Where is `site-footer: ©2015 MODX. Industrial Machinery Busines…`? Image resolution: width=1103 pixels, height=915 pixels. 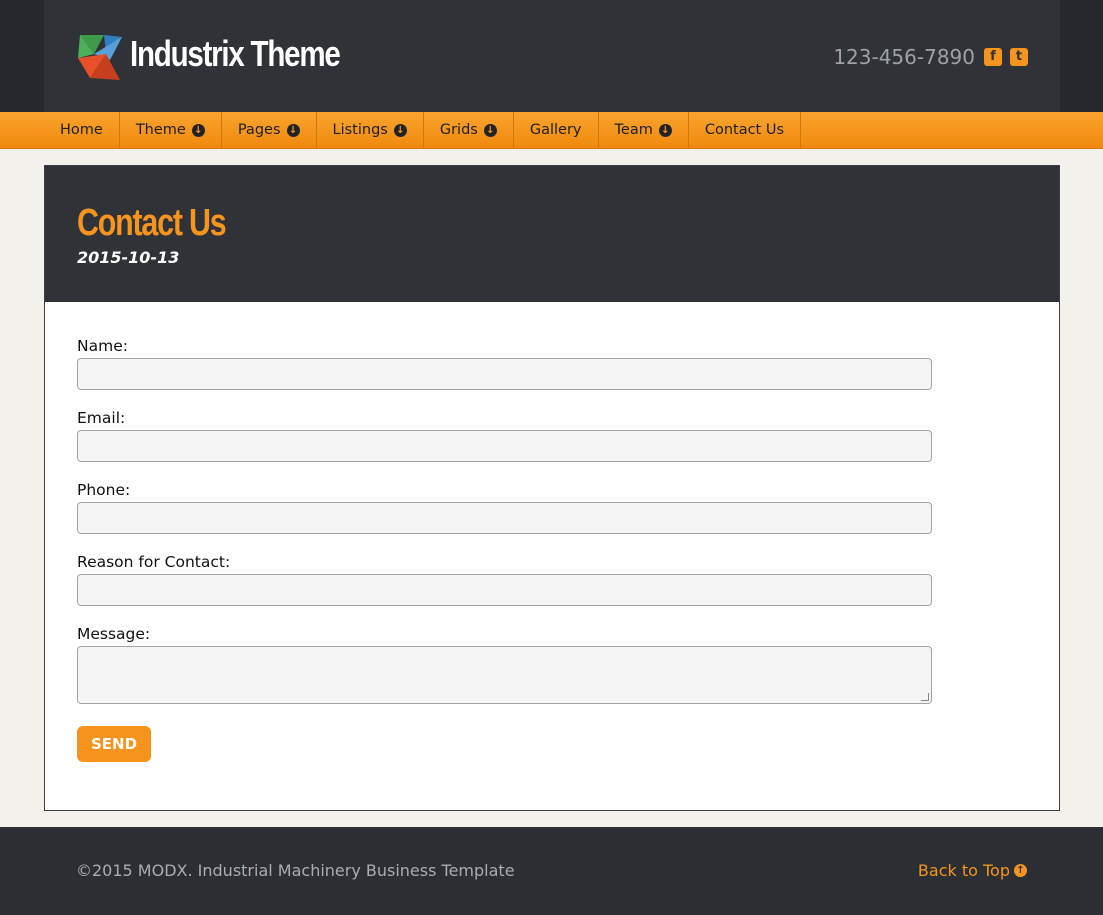 site-footer: ©2015 MODX. Industrial Machinery Busines… is located at coordinates (551, 871).